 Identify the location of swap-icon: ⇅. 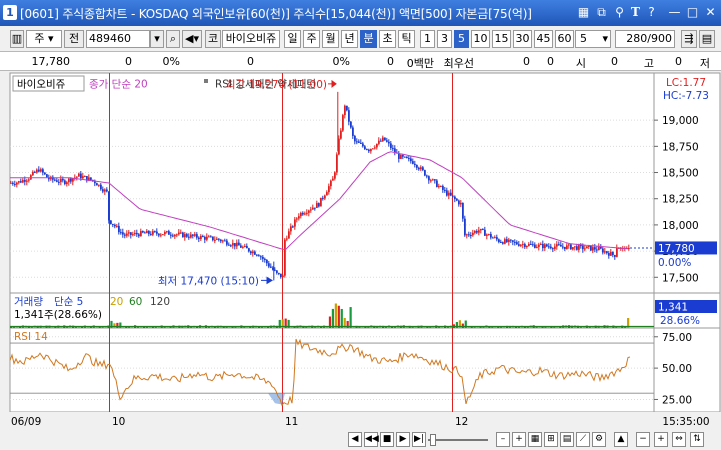
(697, 439).